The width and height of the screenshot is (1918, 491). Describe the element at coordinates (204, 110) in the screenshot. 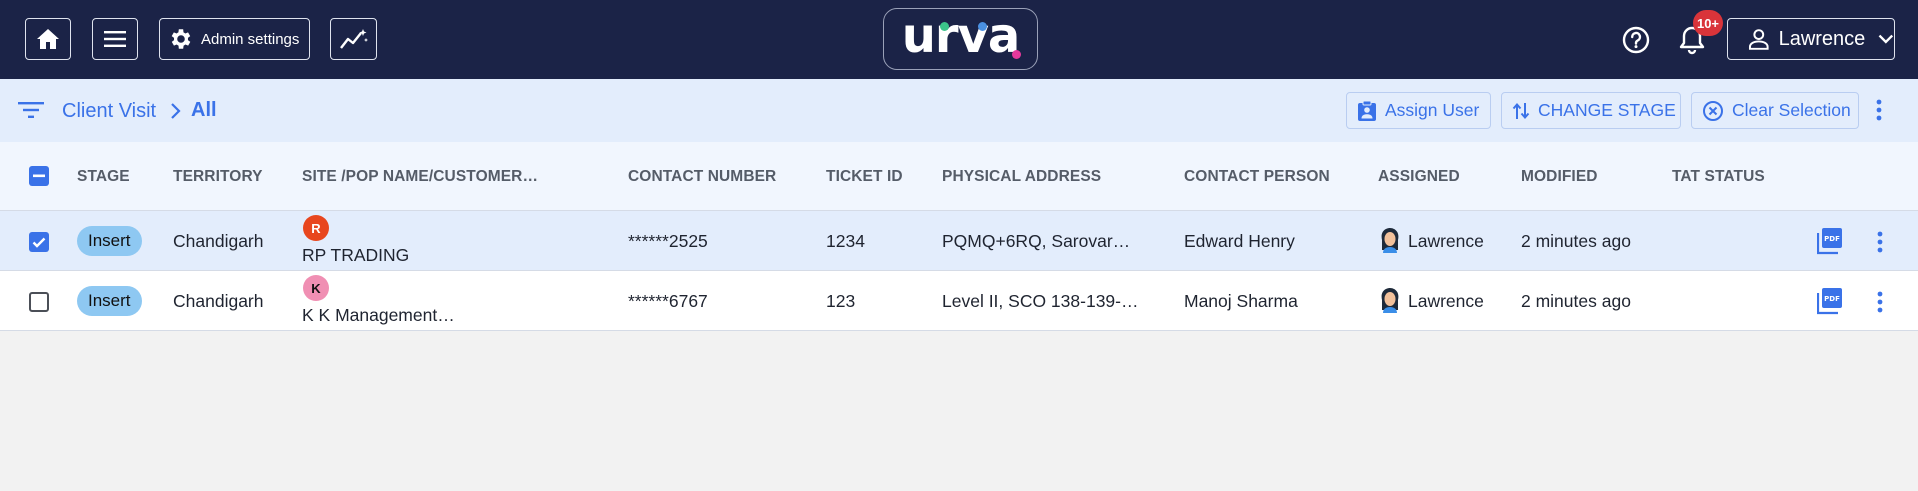

I see `breadcrumb-current: All` at that location.